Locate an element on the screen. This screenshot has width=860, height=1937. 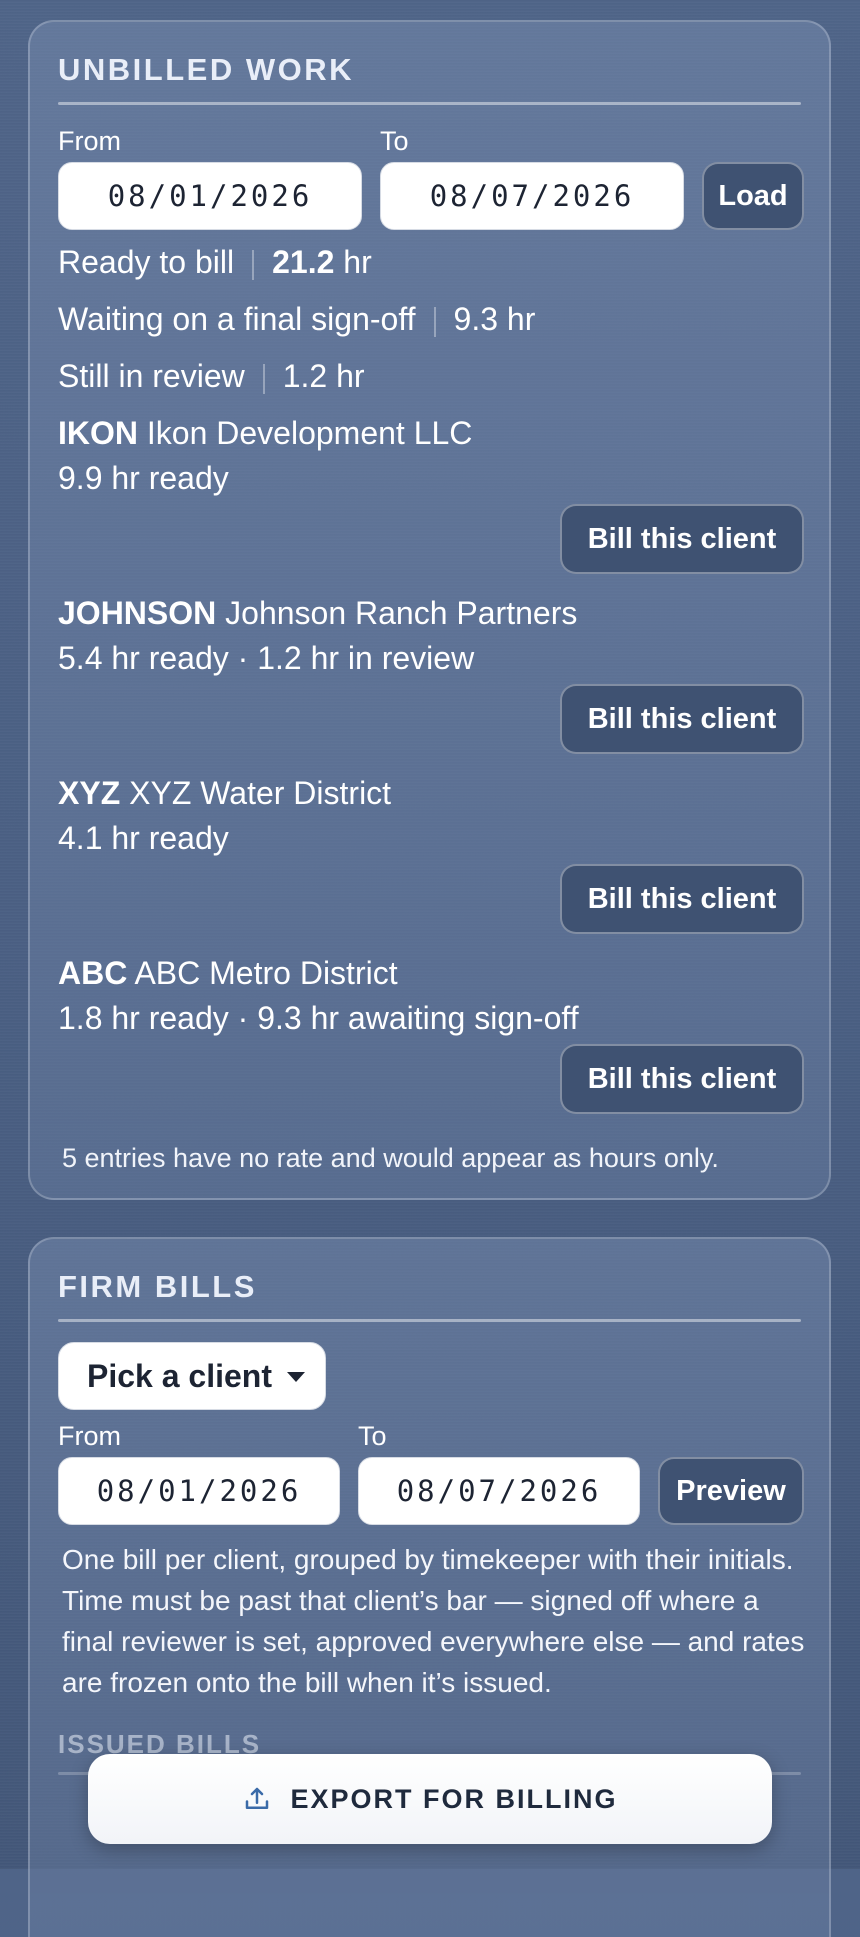
summary-ready: Ready to bill 21.2 hr is located at coordinates (215, 262).